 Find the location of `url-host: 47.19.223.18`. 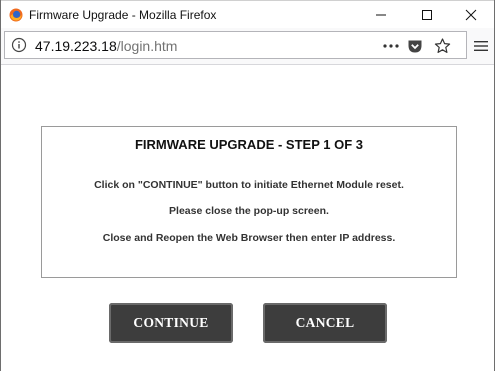

url-host: 47.19.223.18 is located at coordinates (76, 46).